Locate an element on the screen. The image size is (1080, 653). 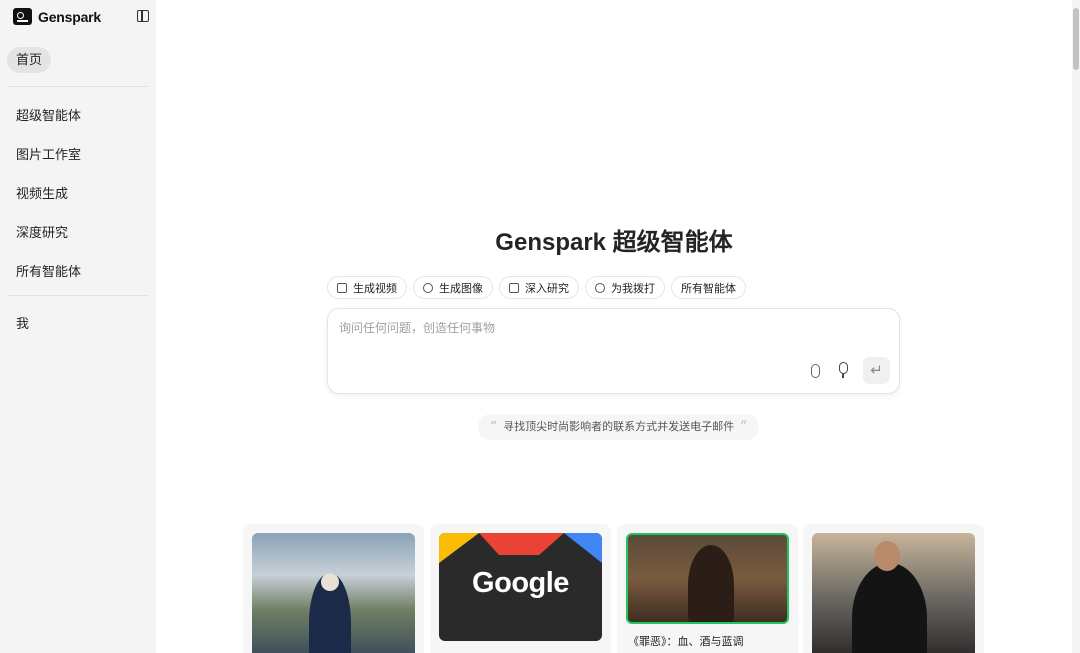
chip-label: 深入研究 is located at coordinates (547, 288).